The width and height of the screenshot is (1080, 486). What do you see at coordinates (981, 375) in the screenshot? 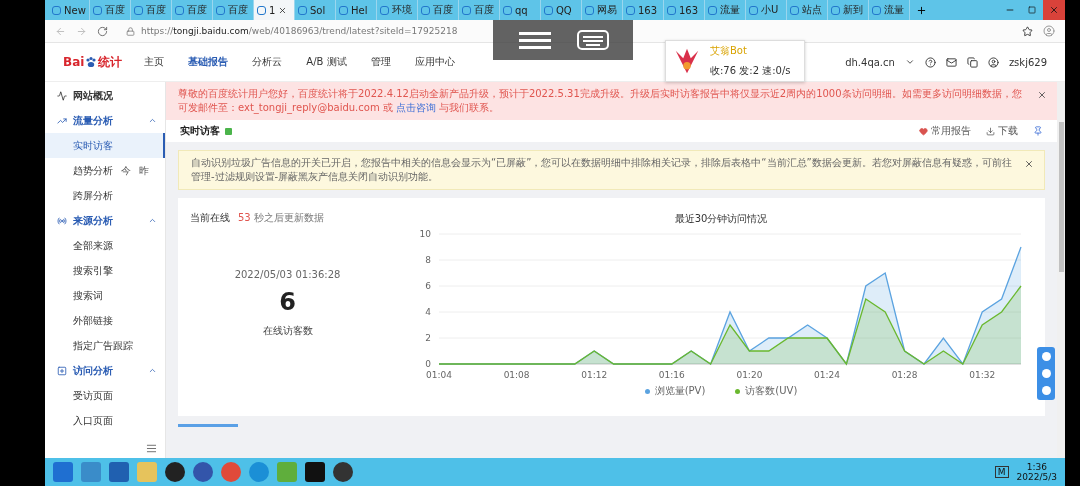
I see `axis-label: 01:32` at bounding box center [981, 375].